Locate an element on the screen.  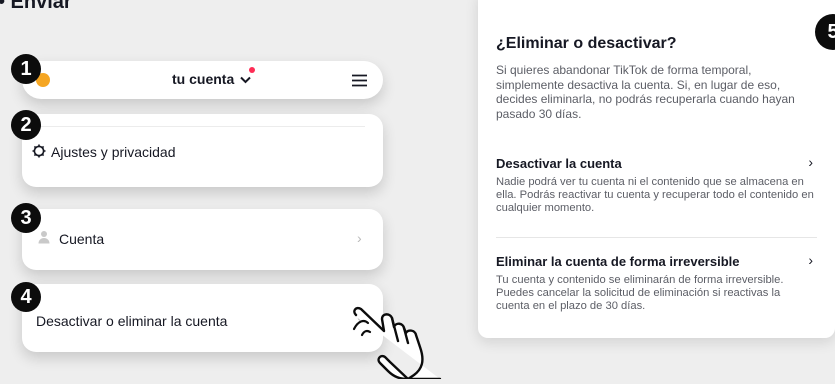
step-badge-1: 1 is located at coordinates (26, 69).